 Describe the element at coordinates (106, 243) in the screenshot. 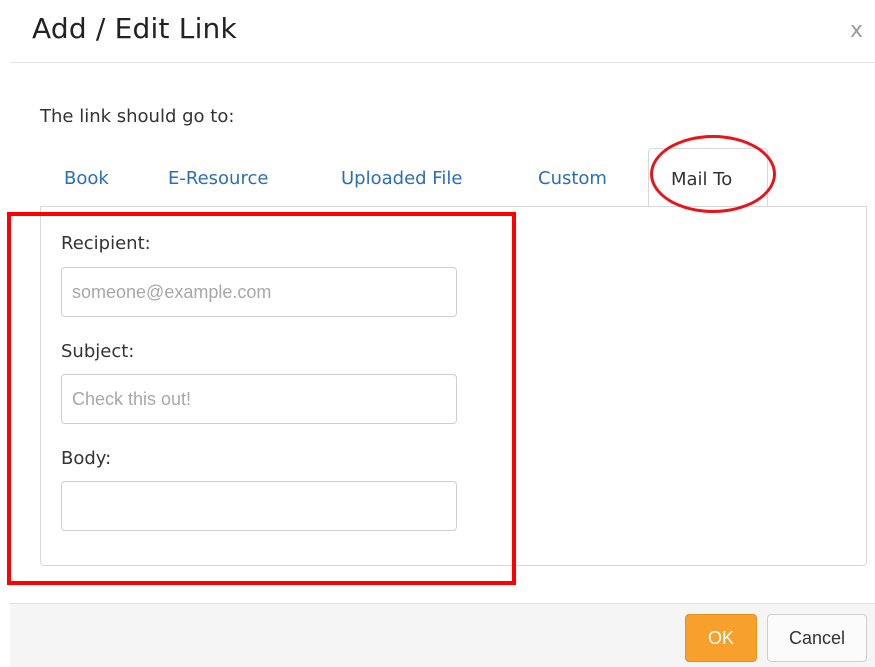

I see `recipient-label: Recipient:` at that location.